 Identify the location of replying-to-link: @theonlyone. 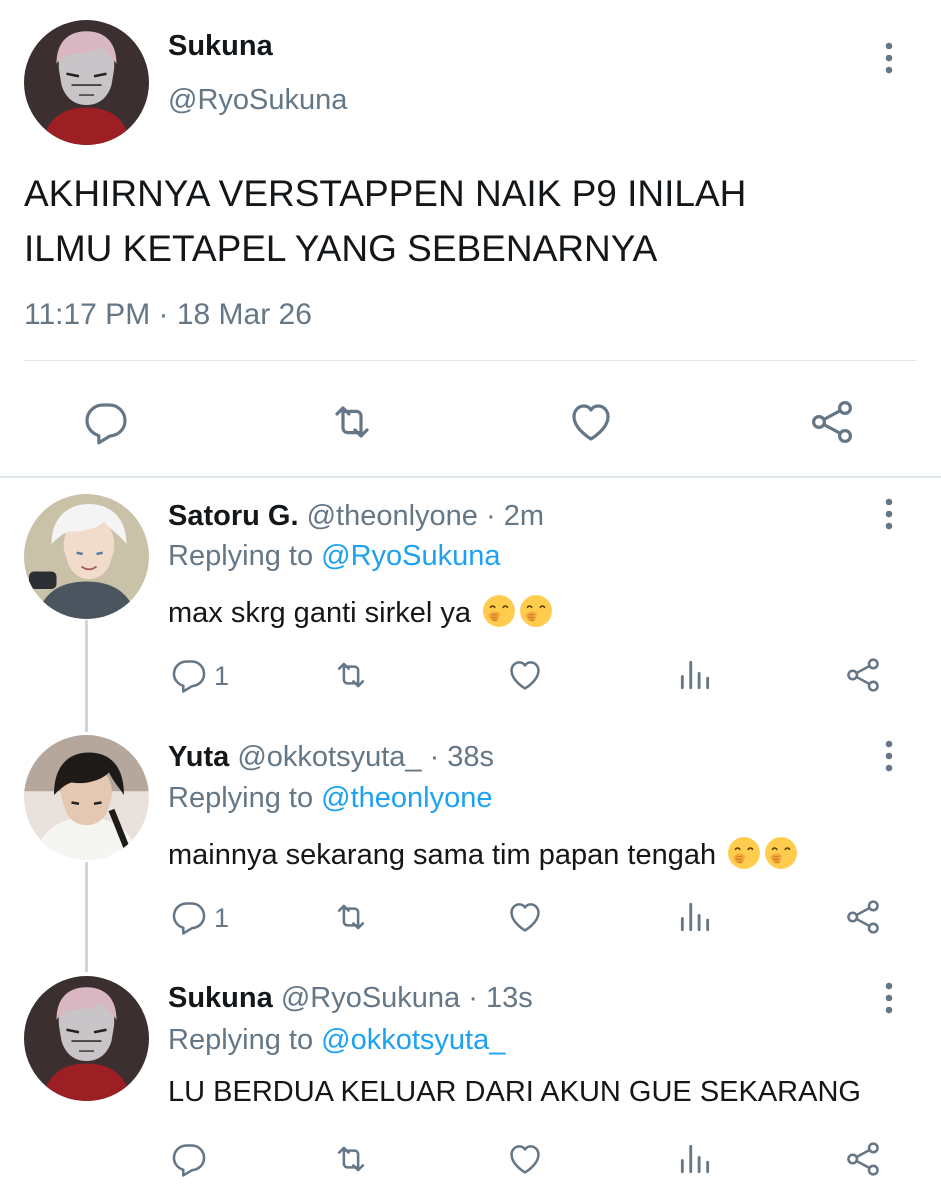
(406, 798).